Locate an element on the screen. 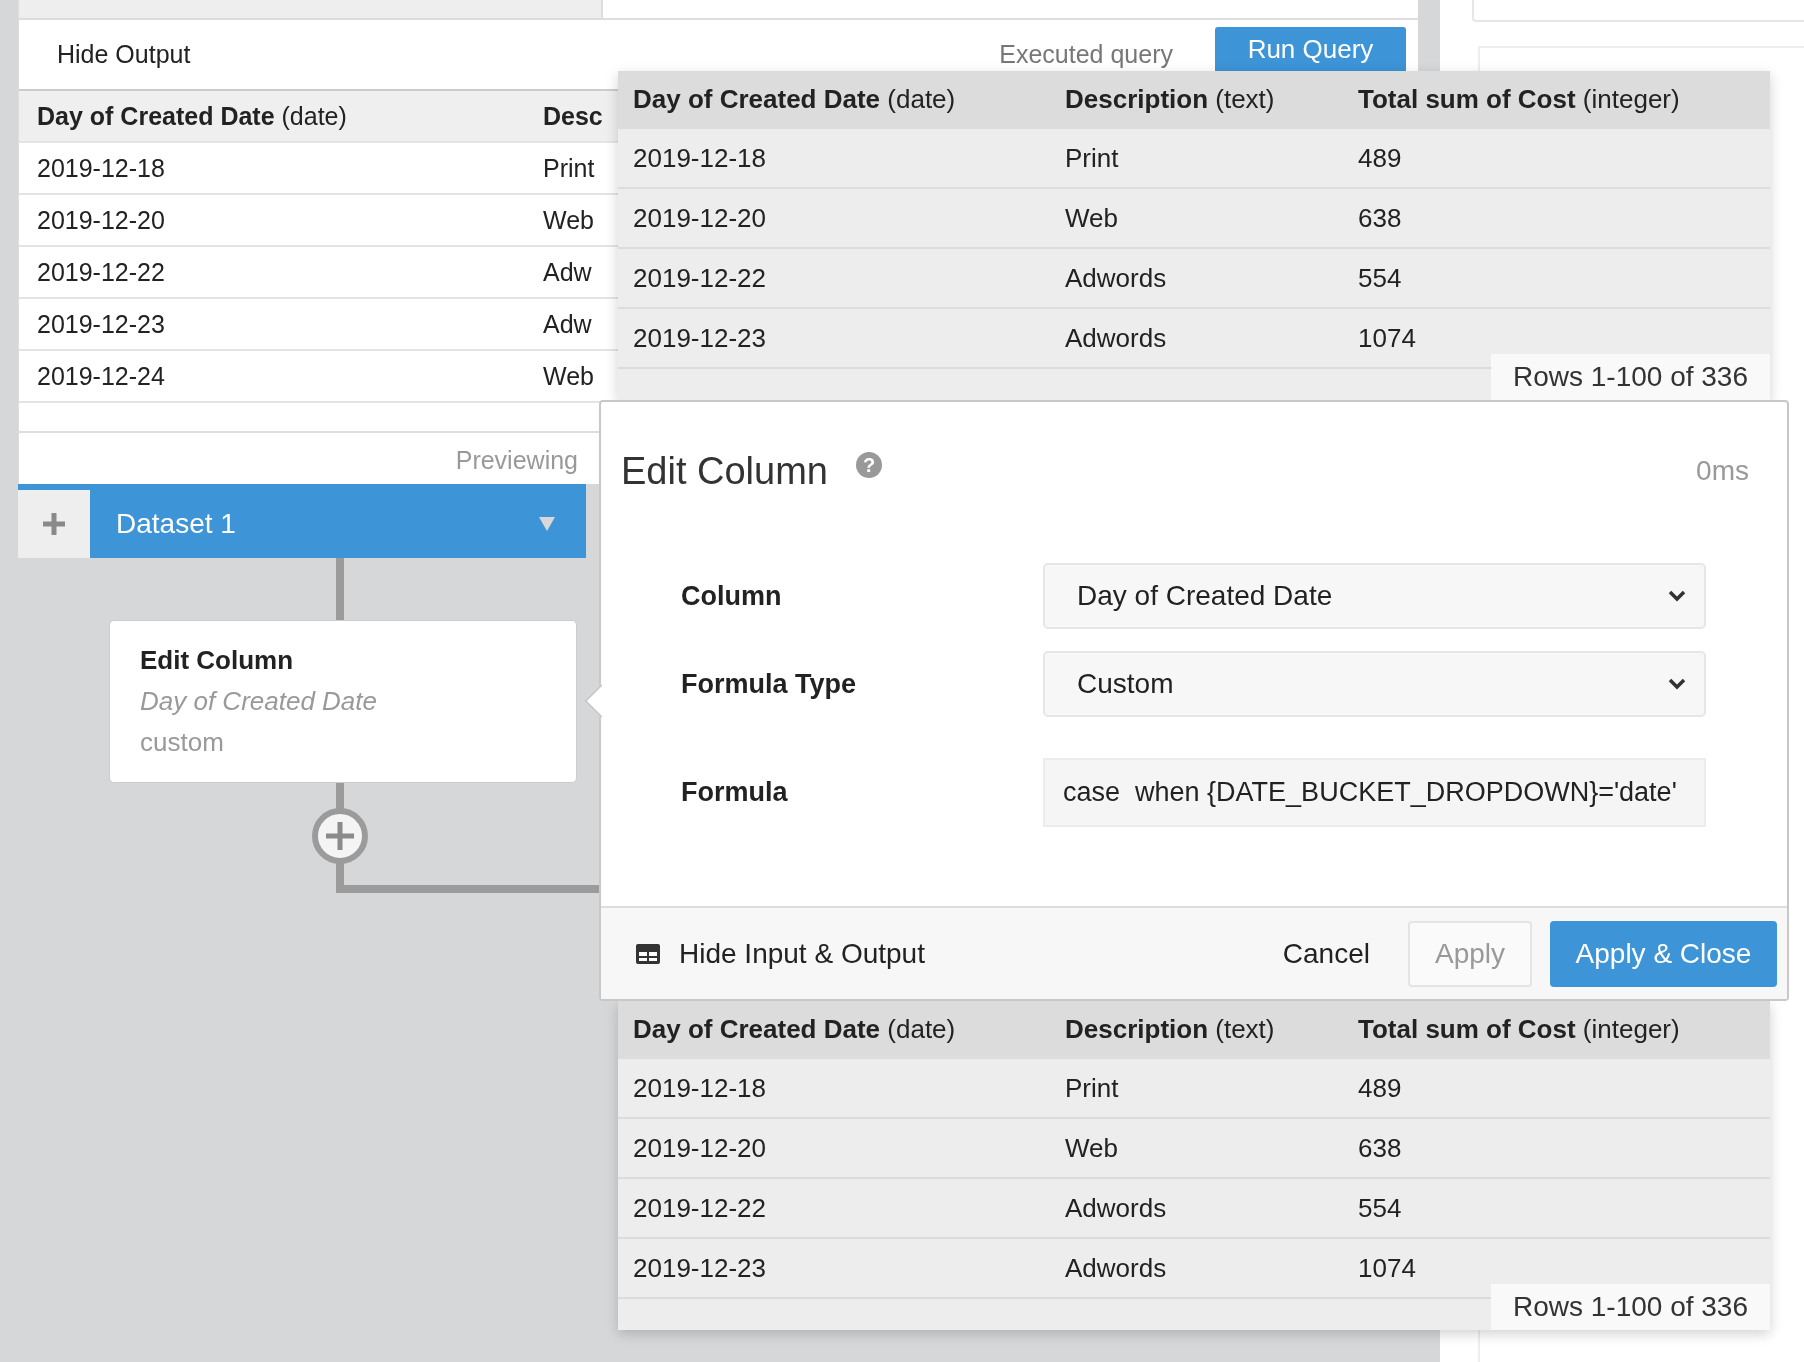  add-dataset-button is located at coordinates (54, 524).